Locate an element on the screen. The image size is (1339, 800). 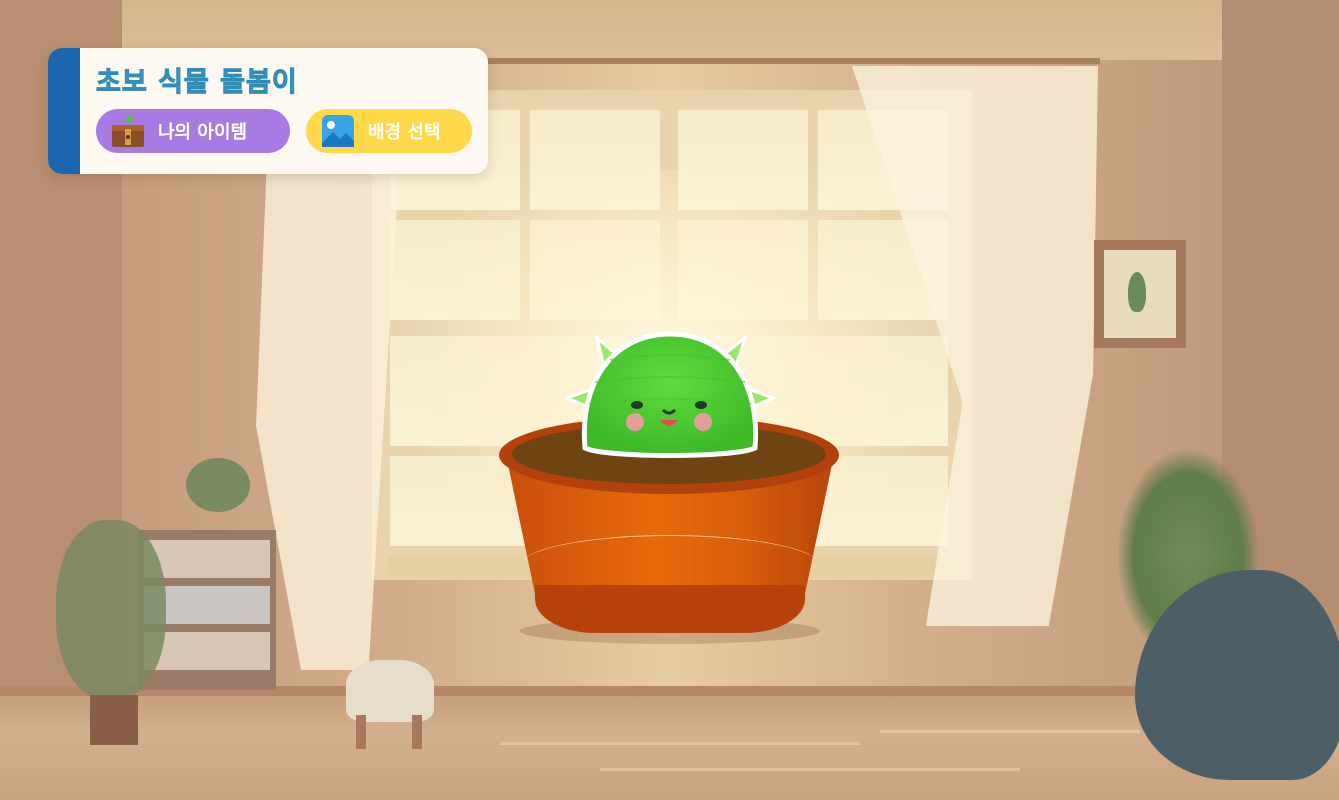
left-plant-pot is located at coordinates (114, 720).